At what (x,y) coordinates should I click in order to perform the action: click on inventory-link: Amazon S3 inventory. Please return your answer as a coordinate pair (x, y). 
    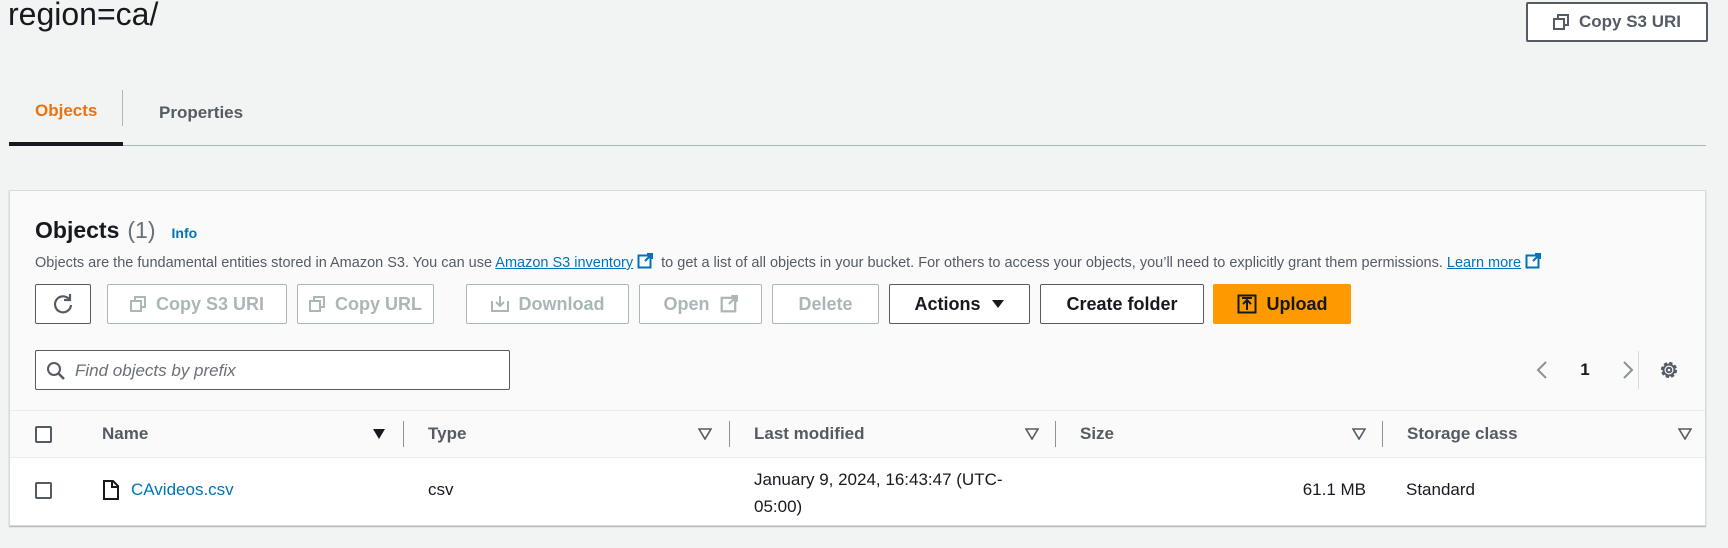
    Looking at the image, I should click on (564, 263).